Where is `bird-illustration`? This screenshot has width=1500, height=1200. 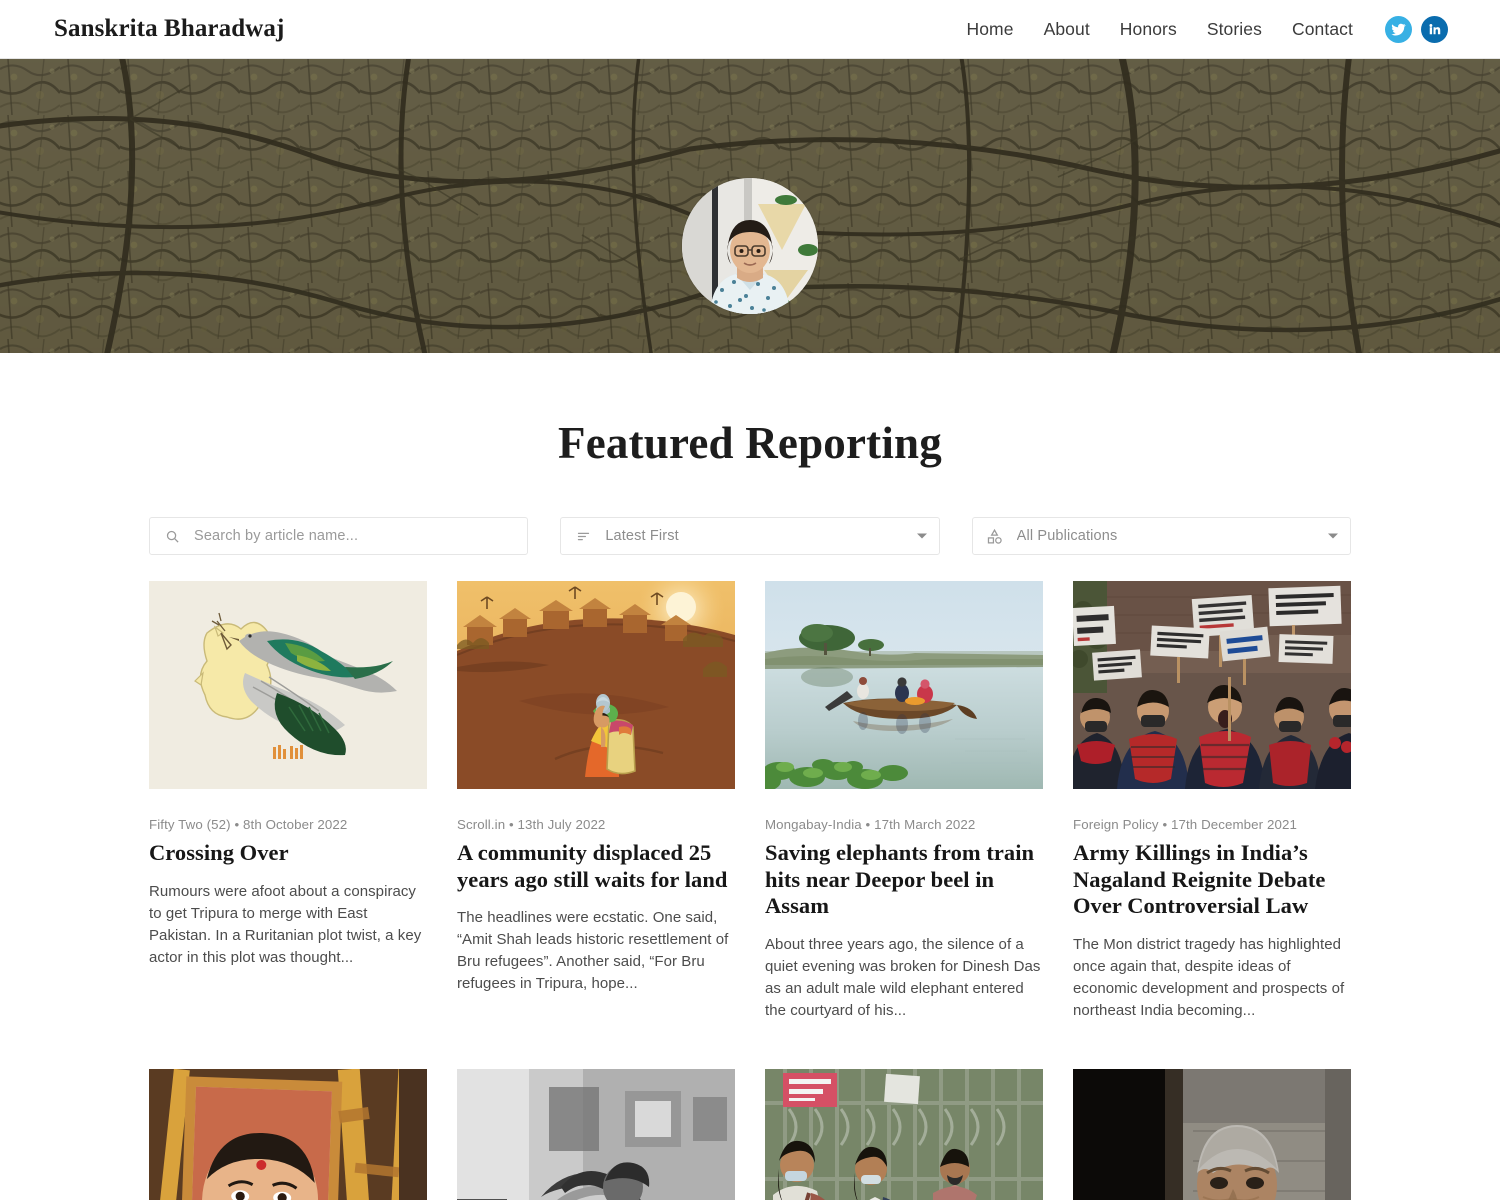
bird-illustration is located at coordinates (288, 685).